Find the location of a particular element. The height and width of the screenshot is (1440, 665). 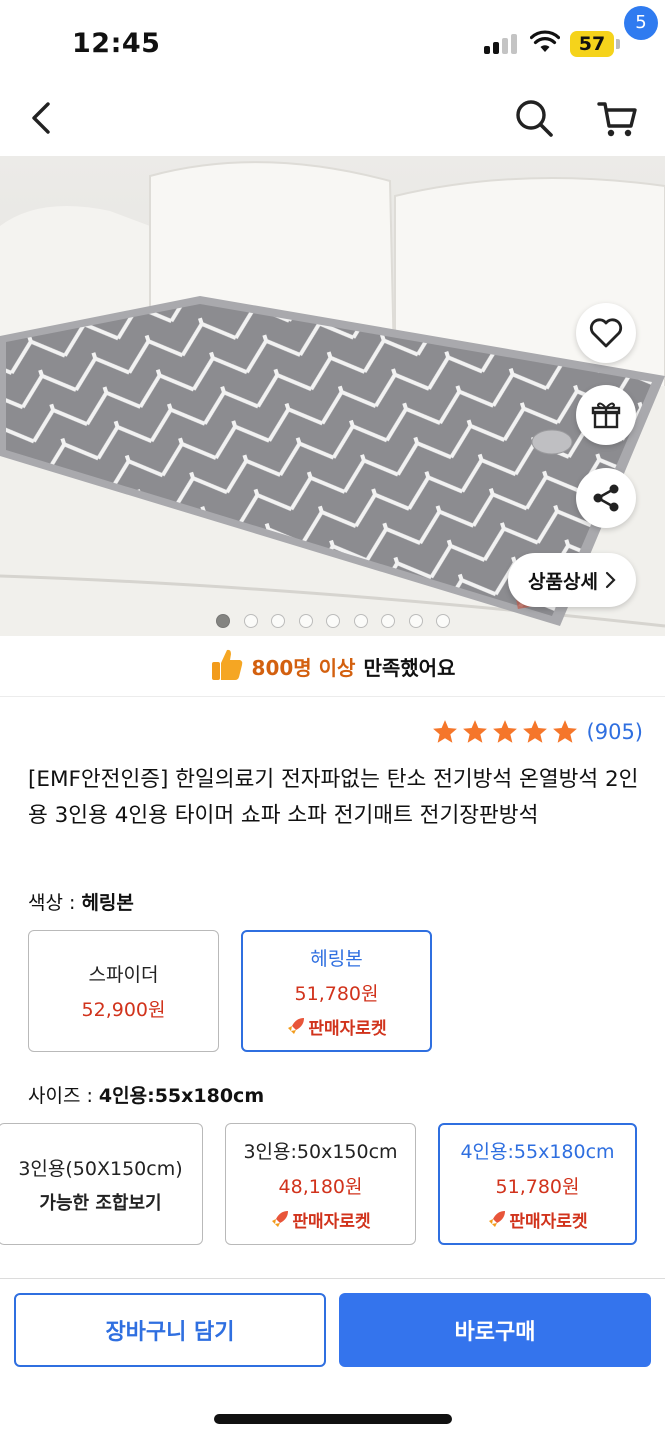

top-nav is located at coordinates (332, 118).